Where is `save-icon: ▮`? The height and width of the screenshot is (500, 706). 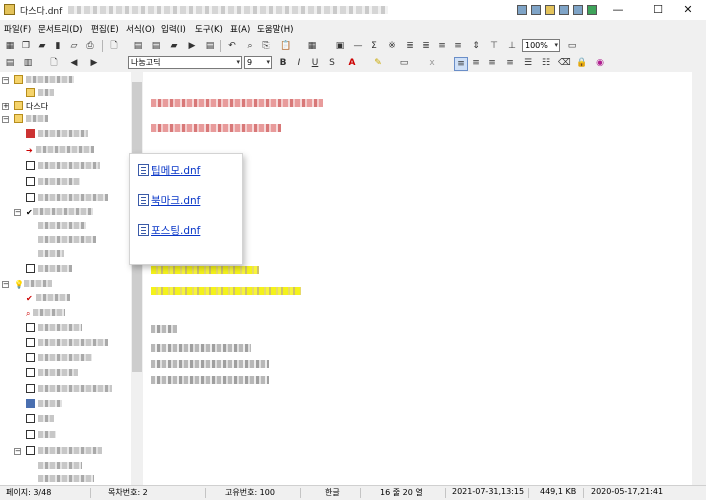
save-icon: ▮ is located at coordinates (58, 46).